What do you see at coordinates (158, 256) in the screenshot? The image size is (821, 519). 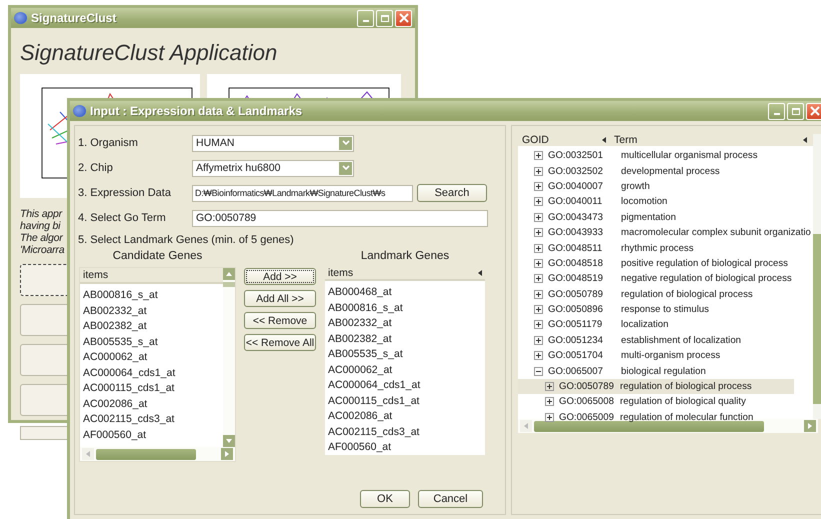 I see `list-heading: Candidate Genes` at bounding box center [158, 256].